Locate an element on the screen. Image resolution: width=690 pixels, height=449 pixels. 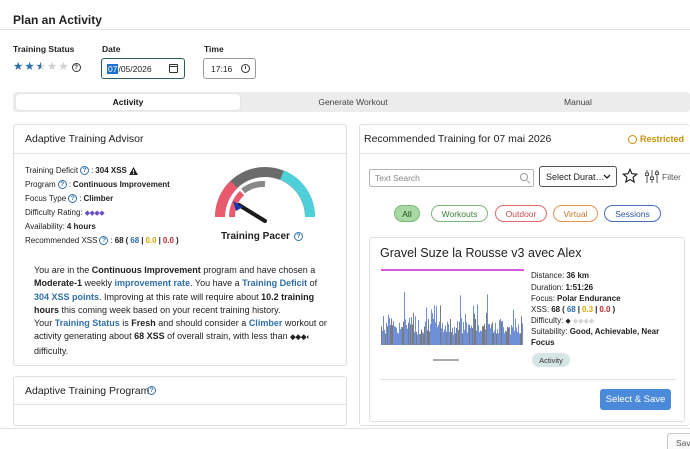
training-deficit-link: Training Deficit is located at coordinates (274, 283).